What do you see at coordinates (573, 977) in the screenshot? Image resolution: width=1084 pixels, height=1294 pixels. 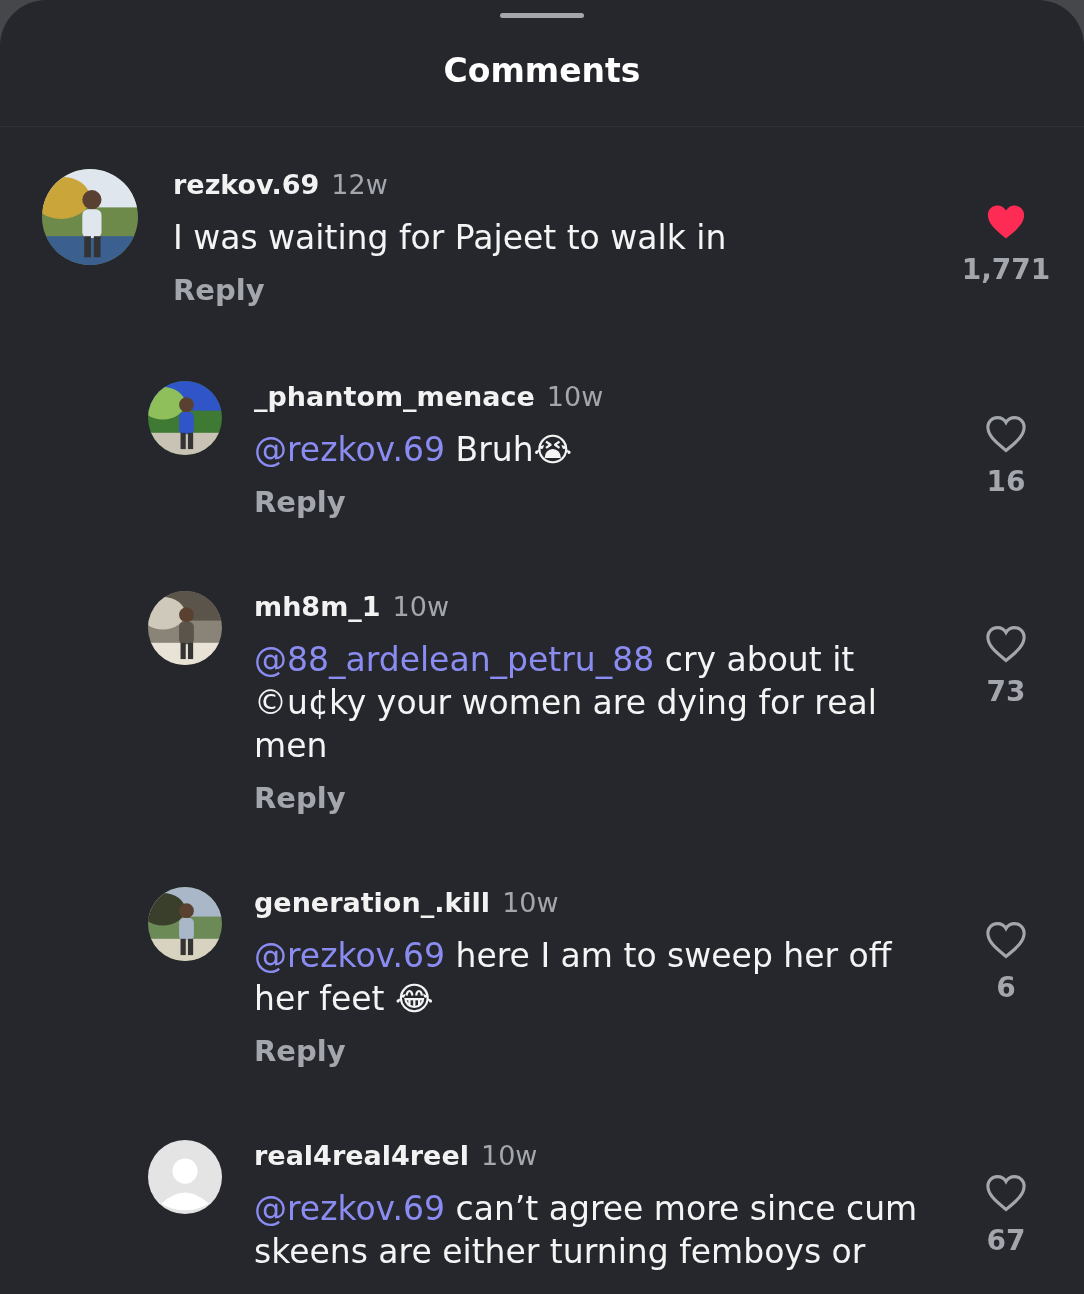 I see `comment-text: @rezkov.69 here I am to sweep her off her feet 😂` at bounding box center [573, 977].